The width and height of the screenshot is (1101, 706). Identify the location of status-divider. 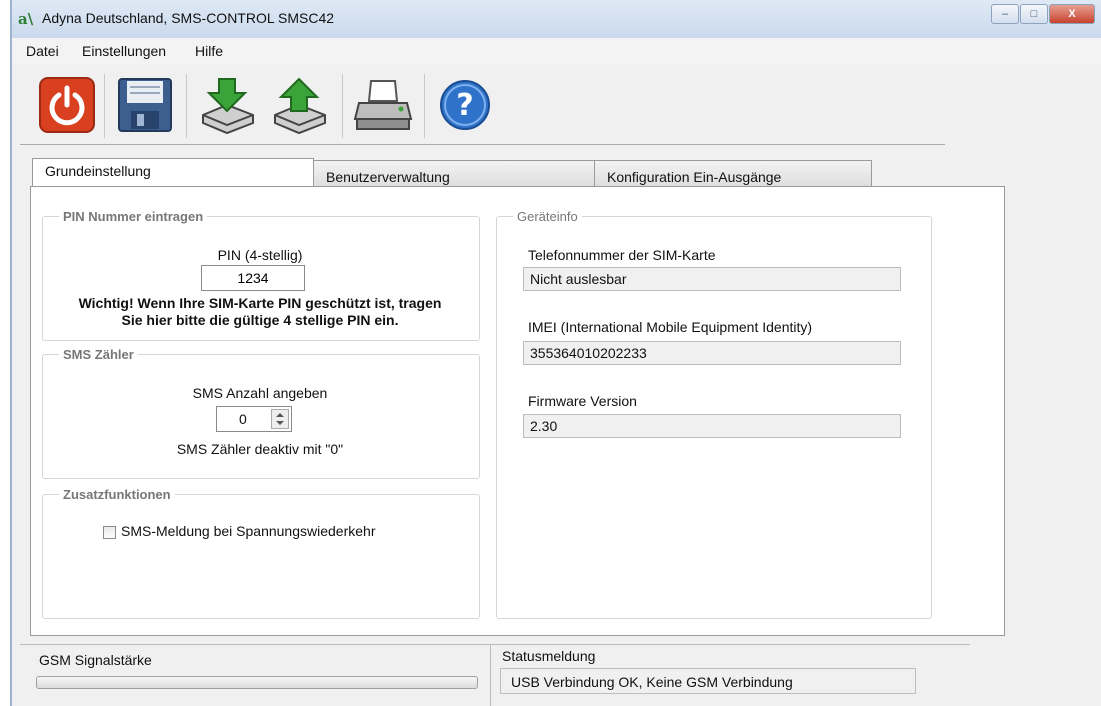
(495, 644).